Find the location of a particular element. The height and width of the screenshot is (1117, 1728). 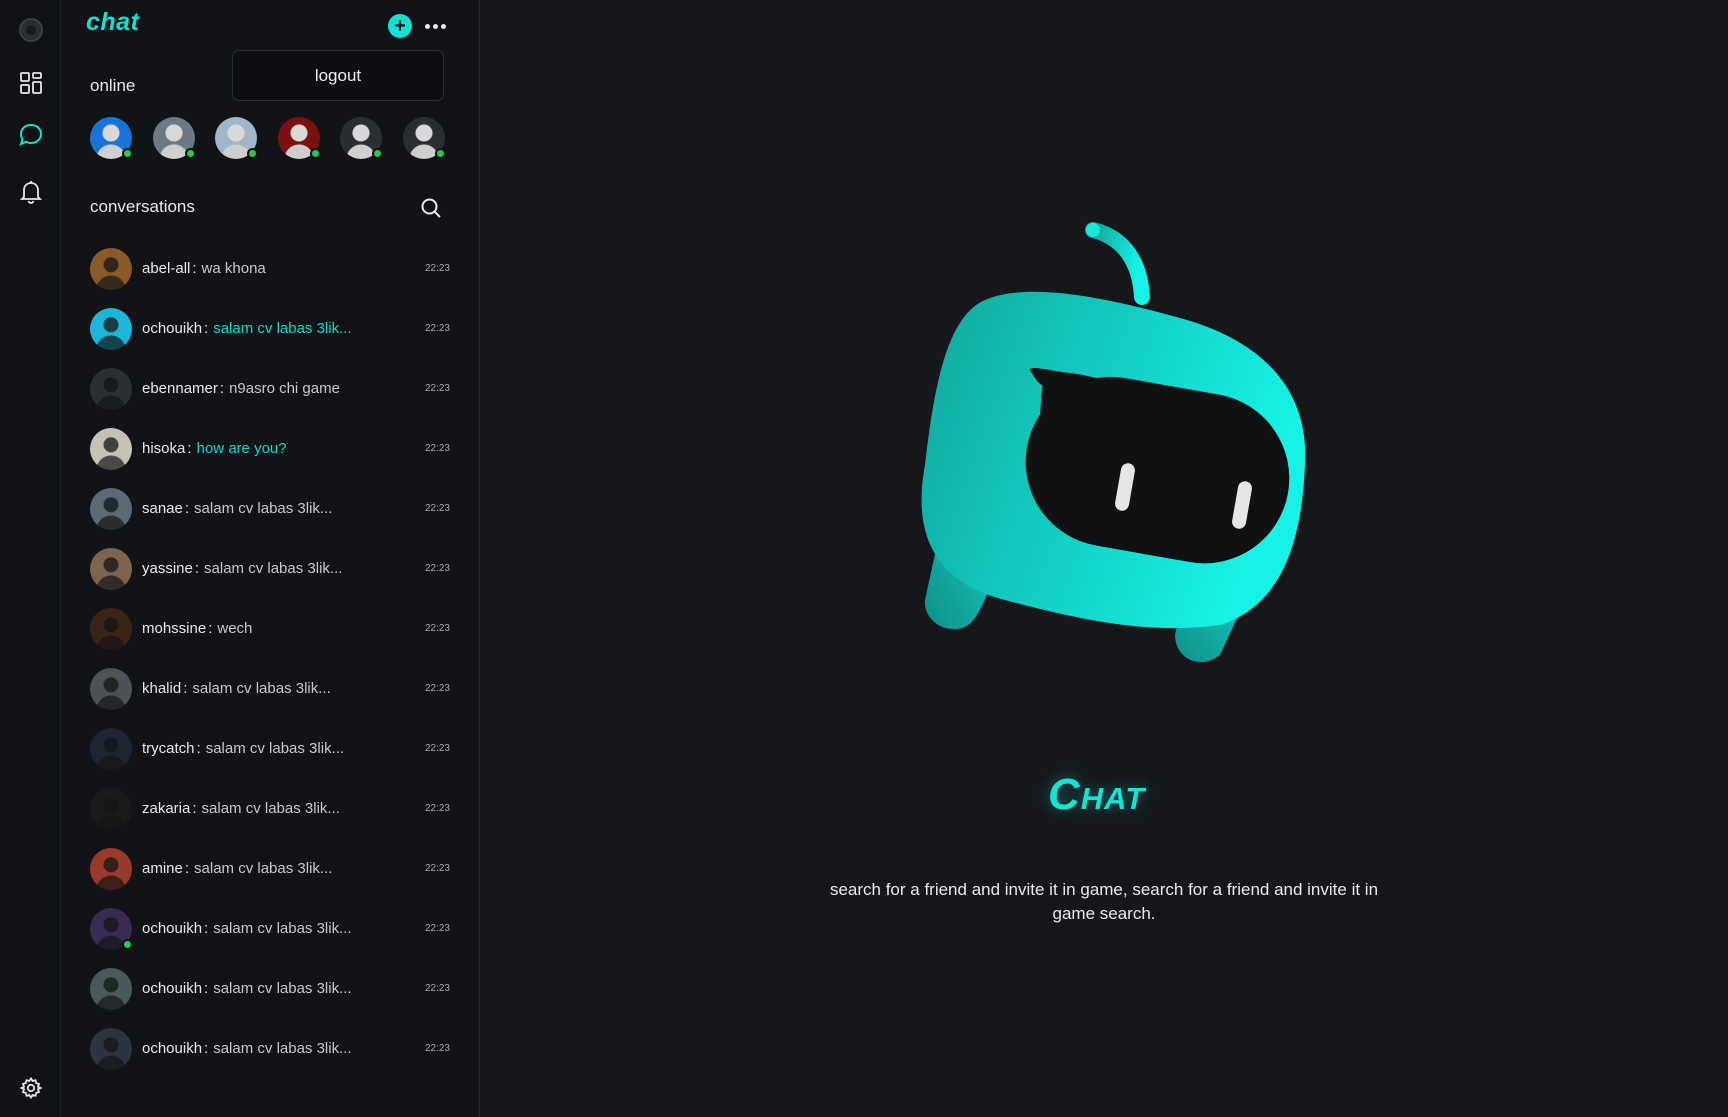

logout-button: logout is located at coordinates (338, 75).